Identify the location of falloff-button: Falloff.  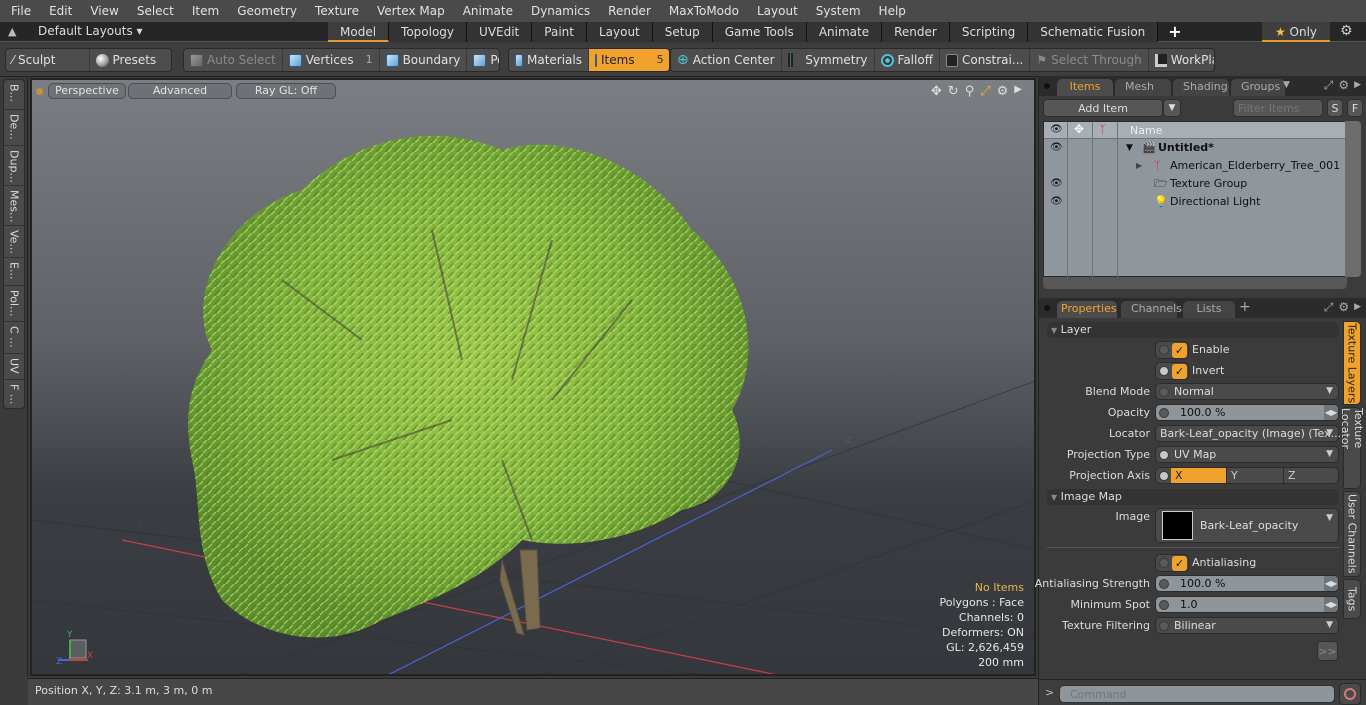
(907, 60).